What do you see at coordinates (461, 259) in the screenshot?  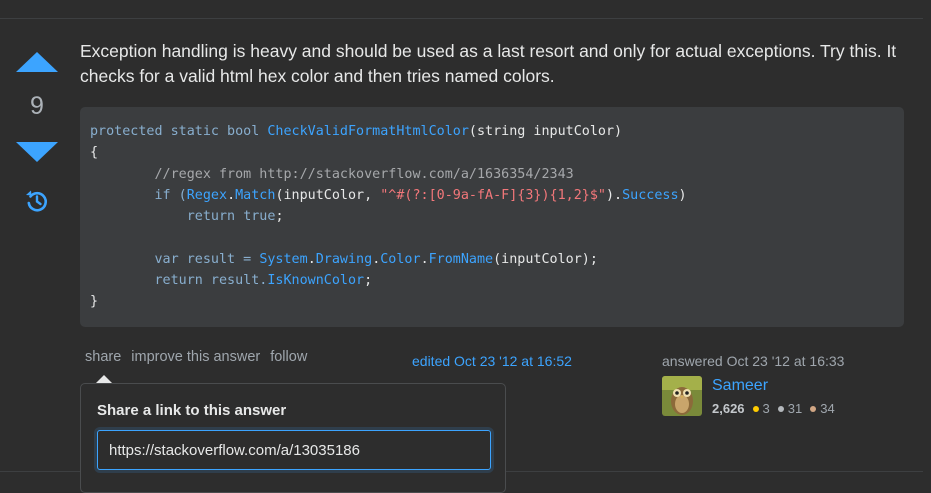 I see `code-token: FromName` at bounding box center [461, 259].